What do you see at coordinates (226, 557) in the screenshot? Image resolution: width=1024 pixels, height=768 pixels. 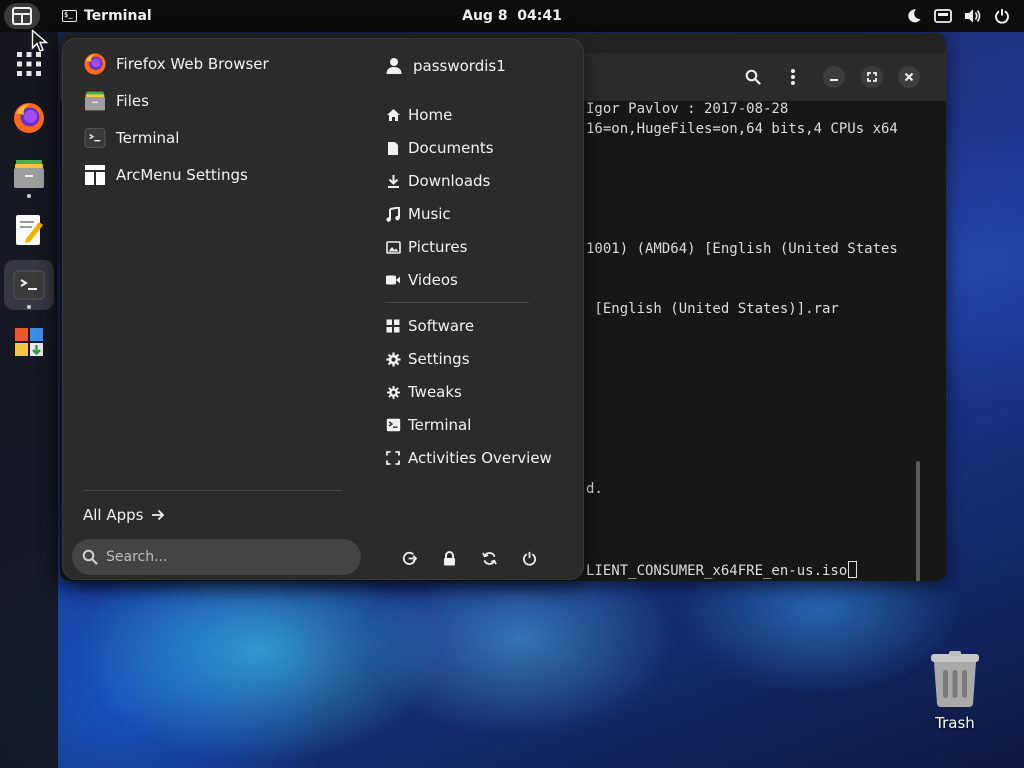 I see `search-input` at bounding box center [226, 557].